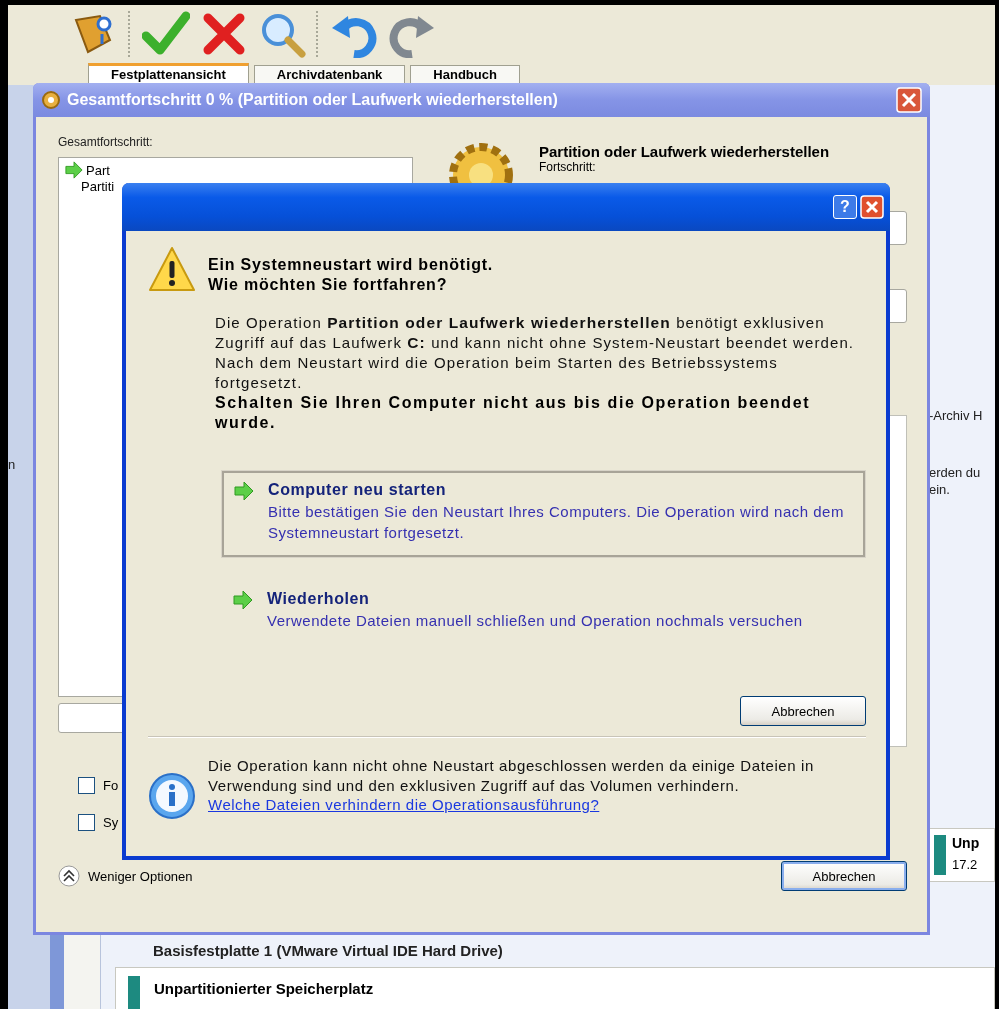 The height and width of the screenshot is (1009, 999). What do you see at coordinates (555, 988) in the screenshot?
I see `partition-card: Unpartitionierter Speicherplatz` at bounding box center [555, 988].